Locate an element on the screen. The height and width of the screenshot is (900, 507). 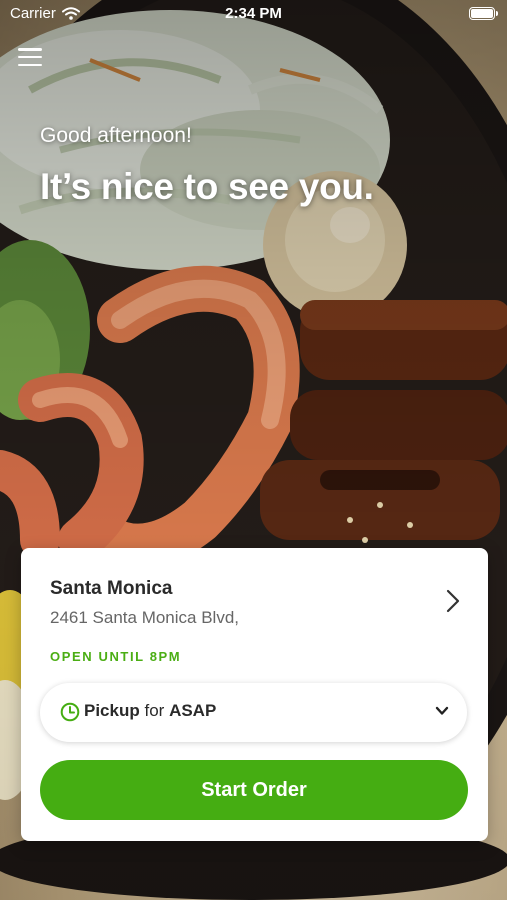
location-selector: Santa Monica 2461 Santa Monica Blvd, is located at coordinates (254, 591).